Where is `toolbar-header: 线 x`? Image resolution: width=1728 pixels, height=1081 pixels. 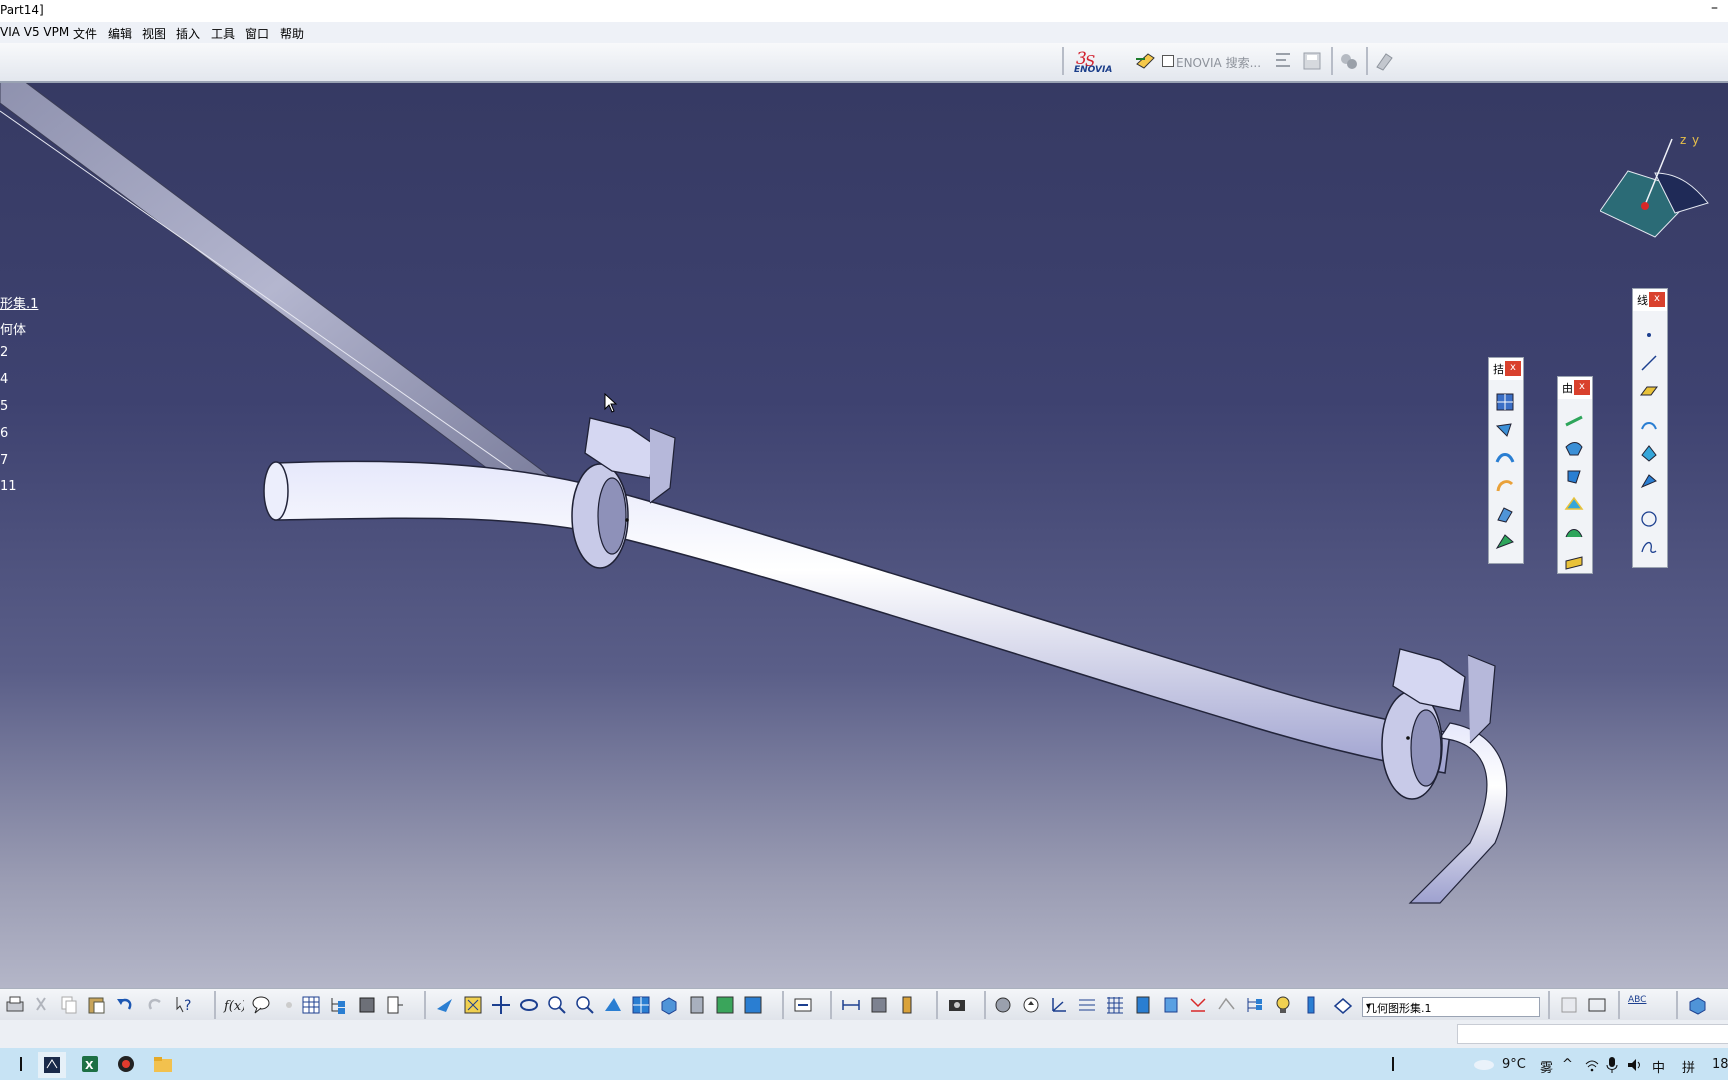 toolbar-header: 线 x is located at coordinates (1650, 300).